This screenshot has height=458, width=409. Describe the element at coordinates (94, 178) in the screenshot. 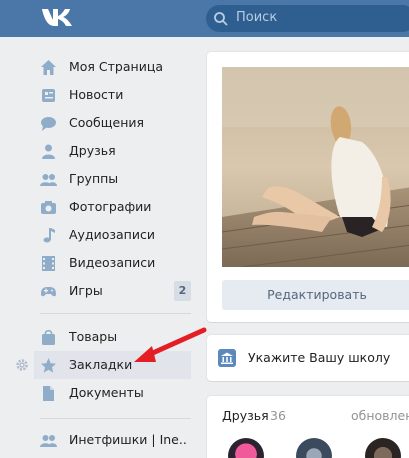

I see `sidebar-item-label: Группы` at that location.